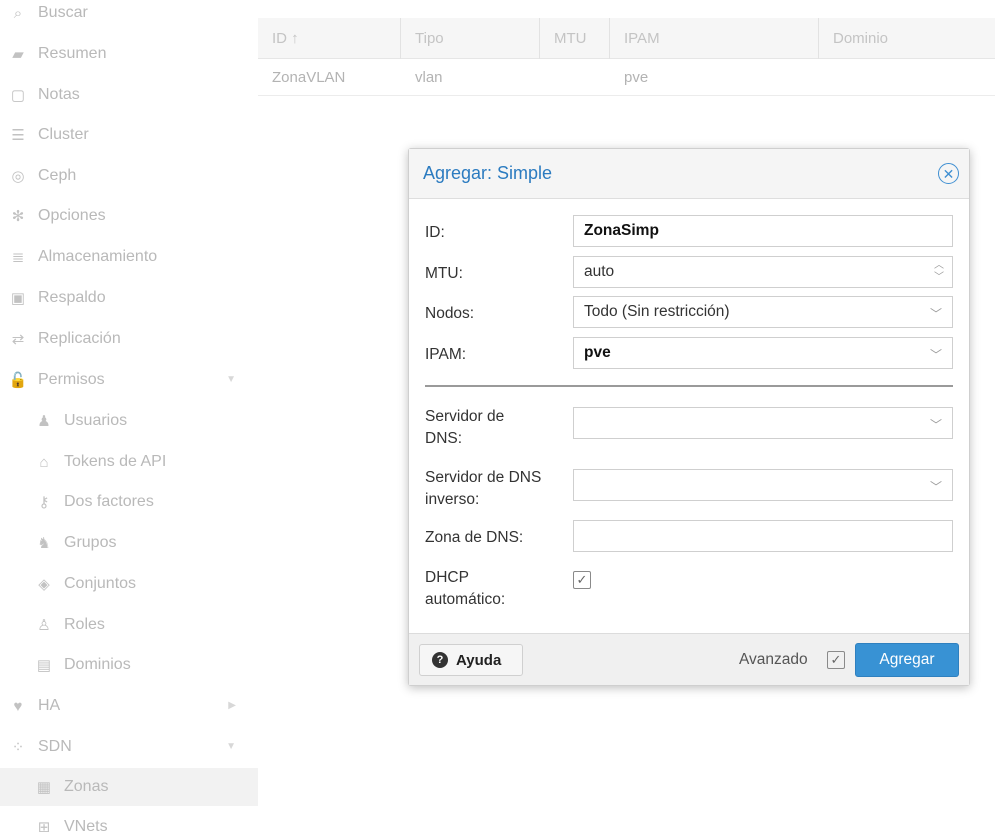  What do you see at coordinates (129, 16) in the screenshot?
I see `sidebar-item-search: ⌕ Buscar` at bounding box center [129, 16].